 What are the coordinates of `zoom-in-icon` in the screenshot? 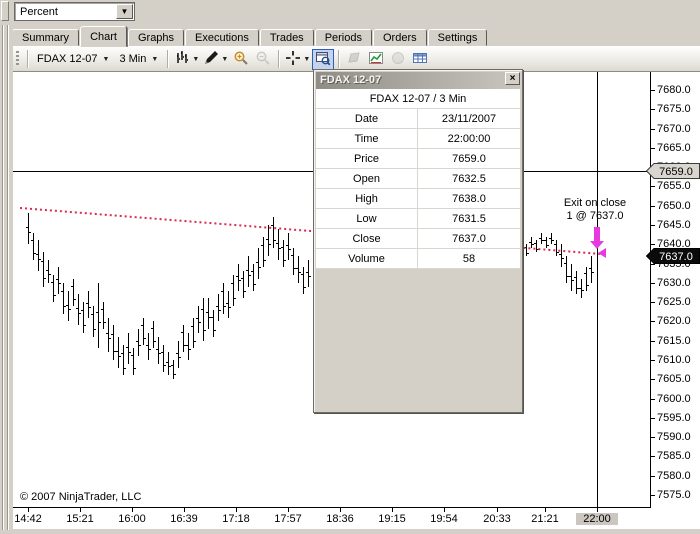 It's located at (241, 59).